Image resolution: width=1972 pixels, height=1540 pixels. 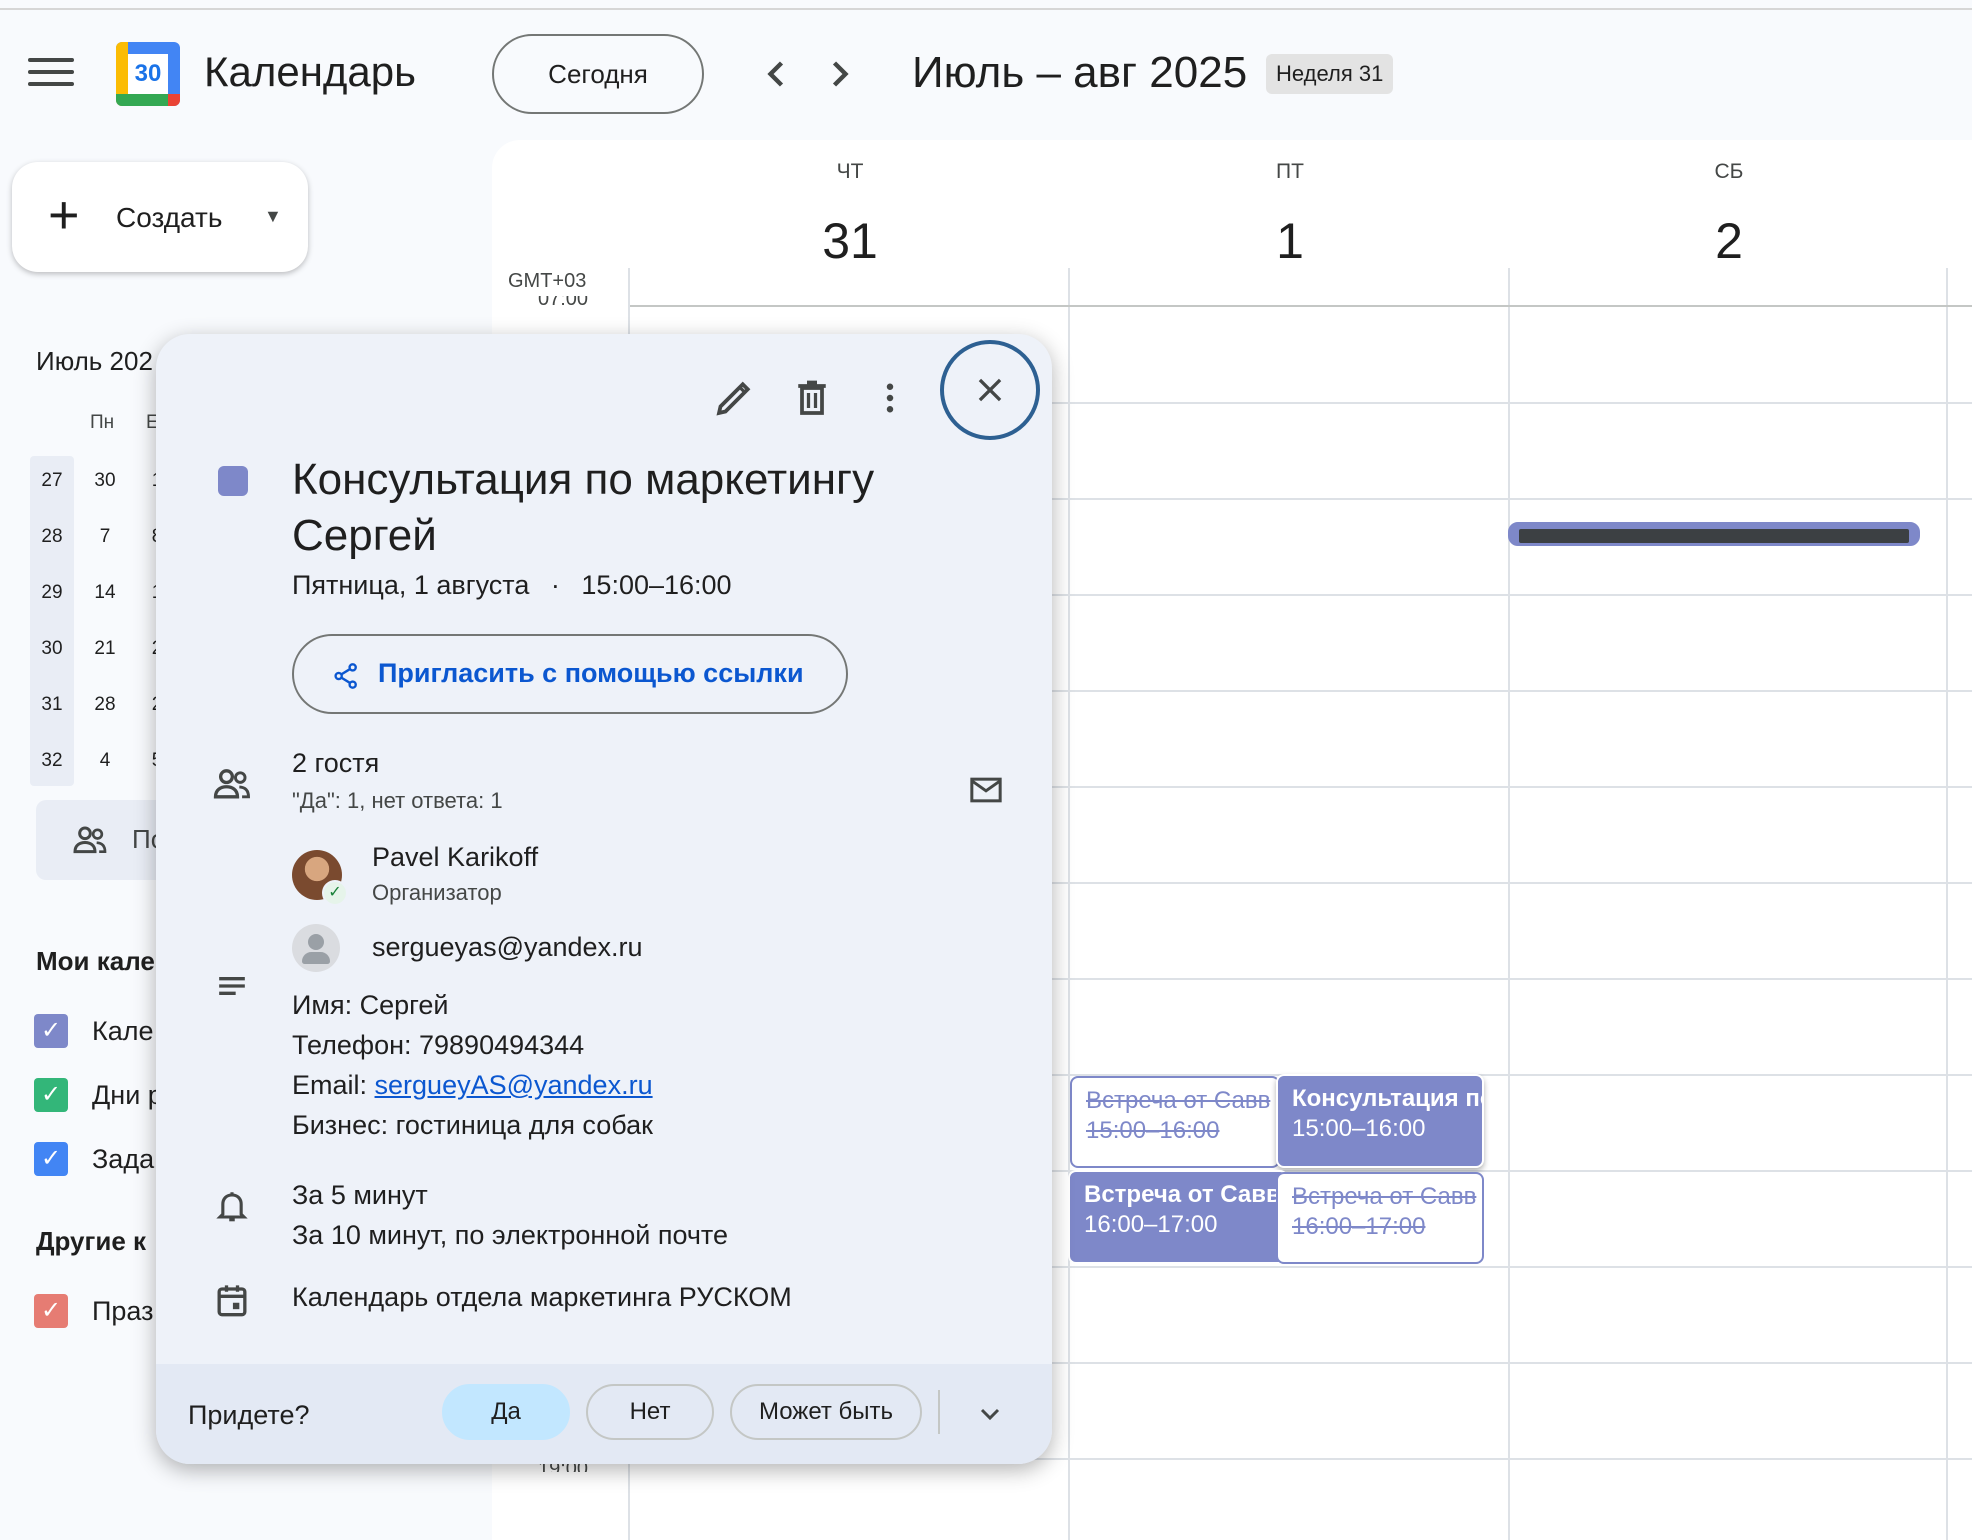 I want to click on other-calendars-title: Другие к, so click(x=91, y=1241).